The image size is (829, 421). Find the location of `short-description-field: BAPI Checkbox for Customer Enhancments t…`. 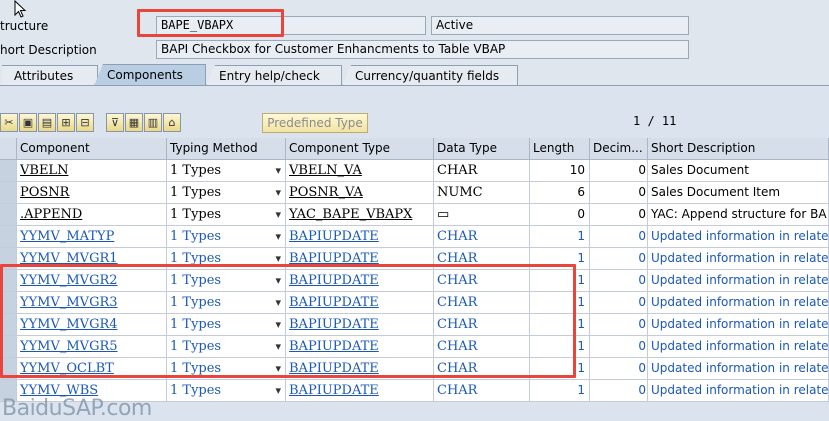

short-description-field: BAPI Checkbox for Customer Enhancments t… is located at coordinates (422, 49).